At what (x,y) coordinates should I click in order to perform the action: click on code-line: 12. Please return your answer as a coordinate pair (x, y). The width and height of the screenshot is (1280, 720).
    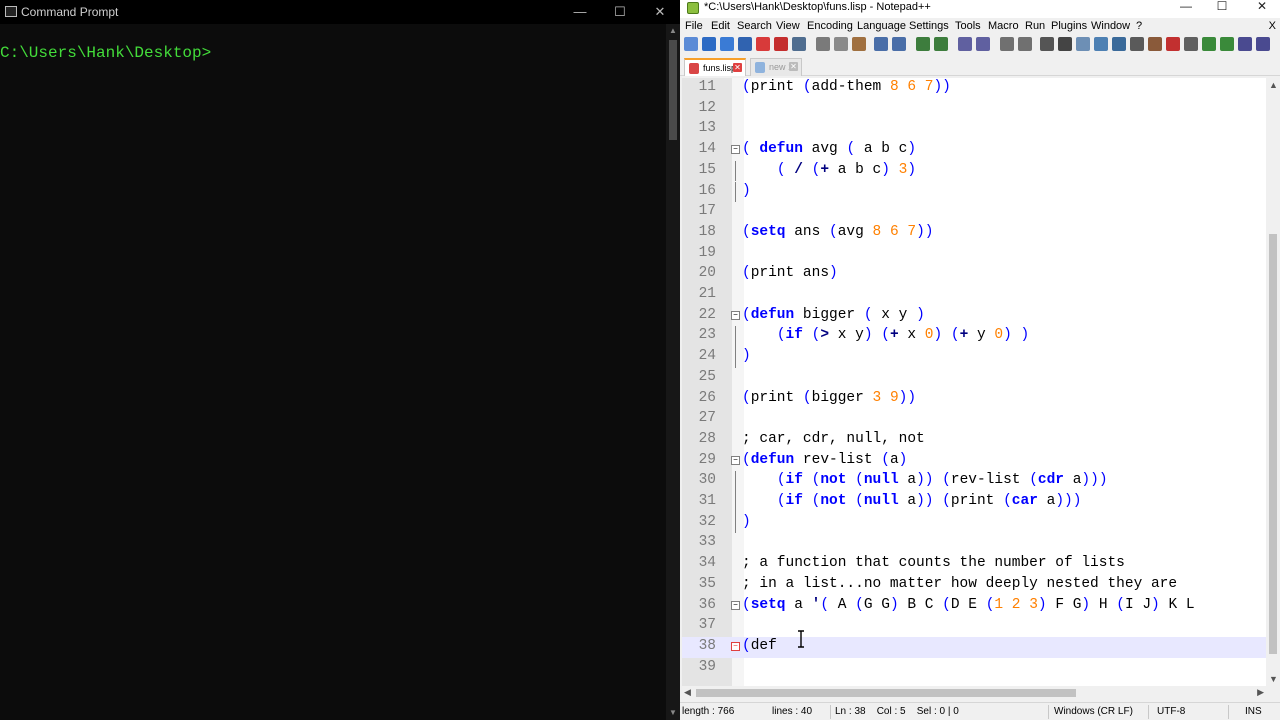
    Looking at the image, I should click on (974, 109).